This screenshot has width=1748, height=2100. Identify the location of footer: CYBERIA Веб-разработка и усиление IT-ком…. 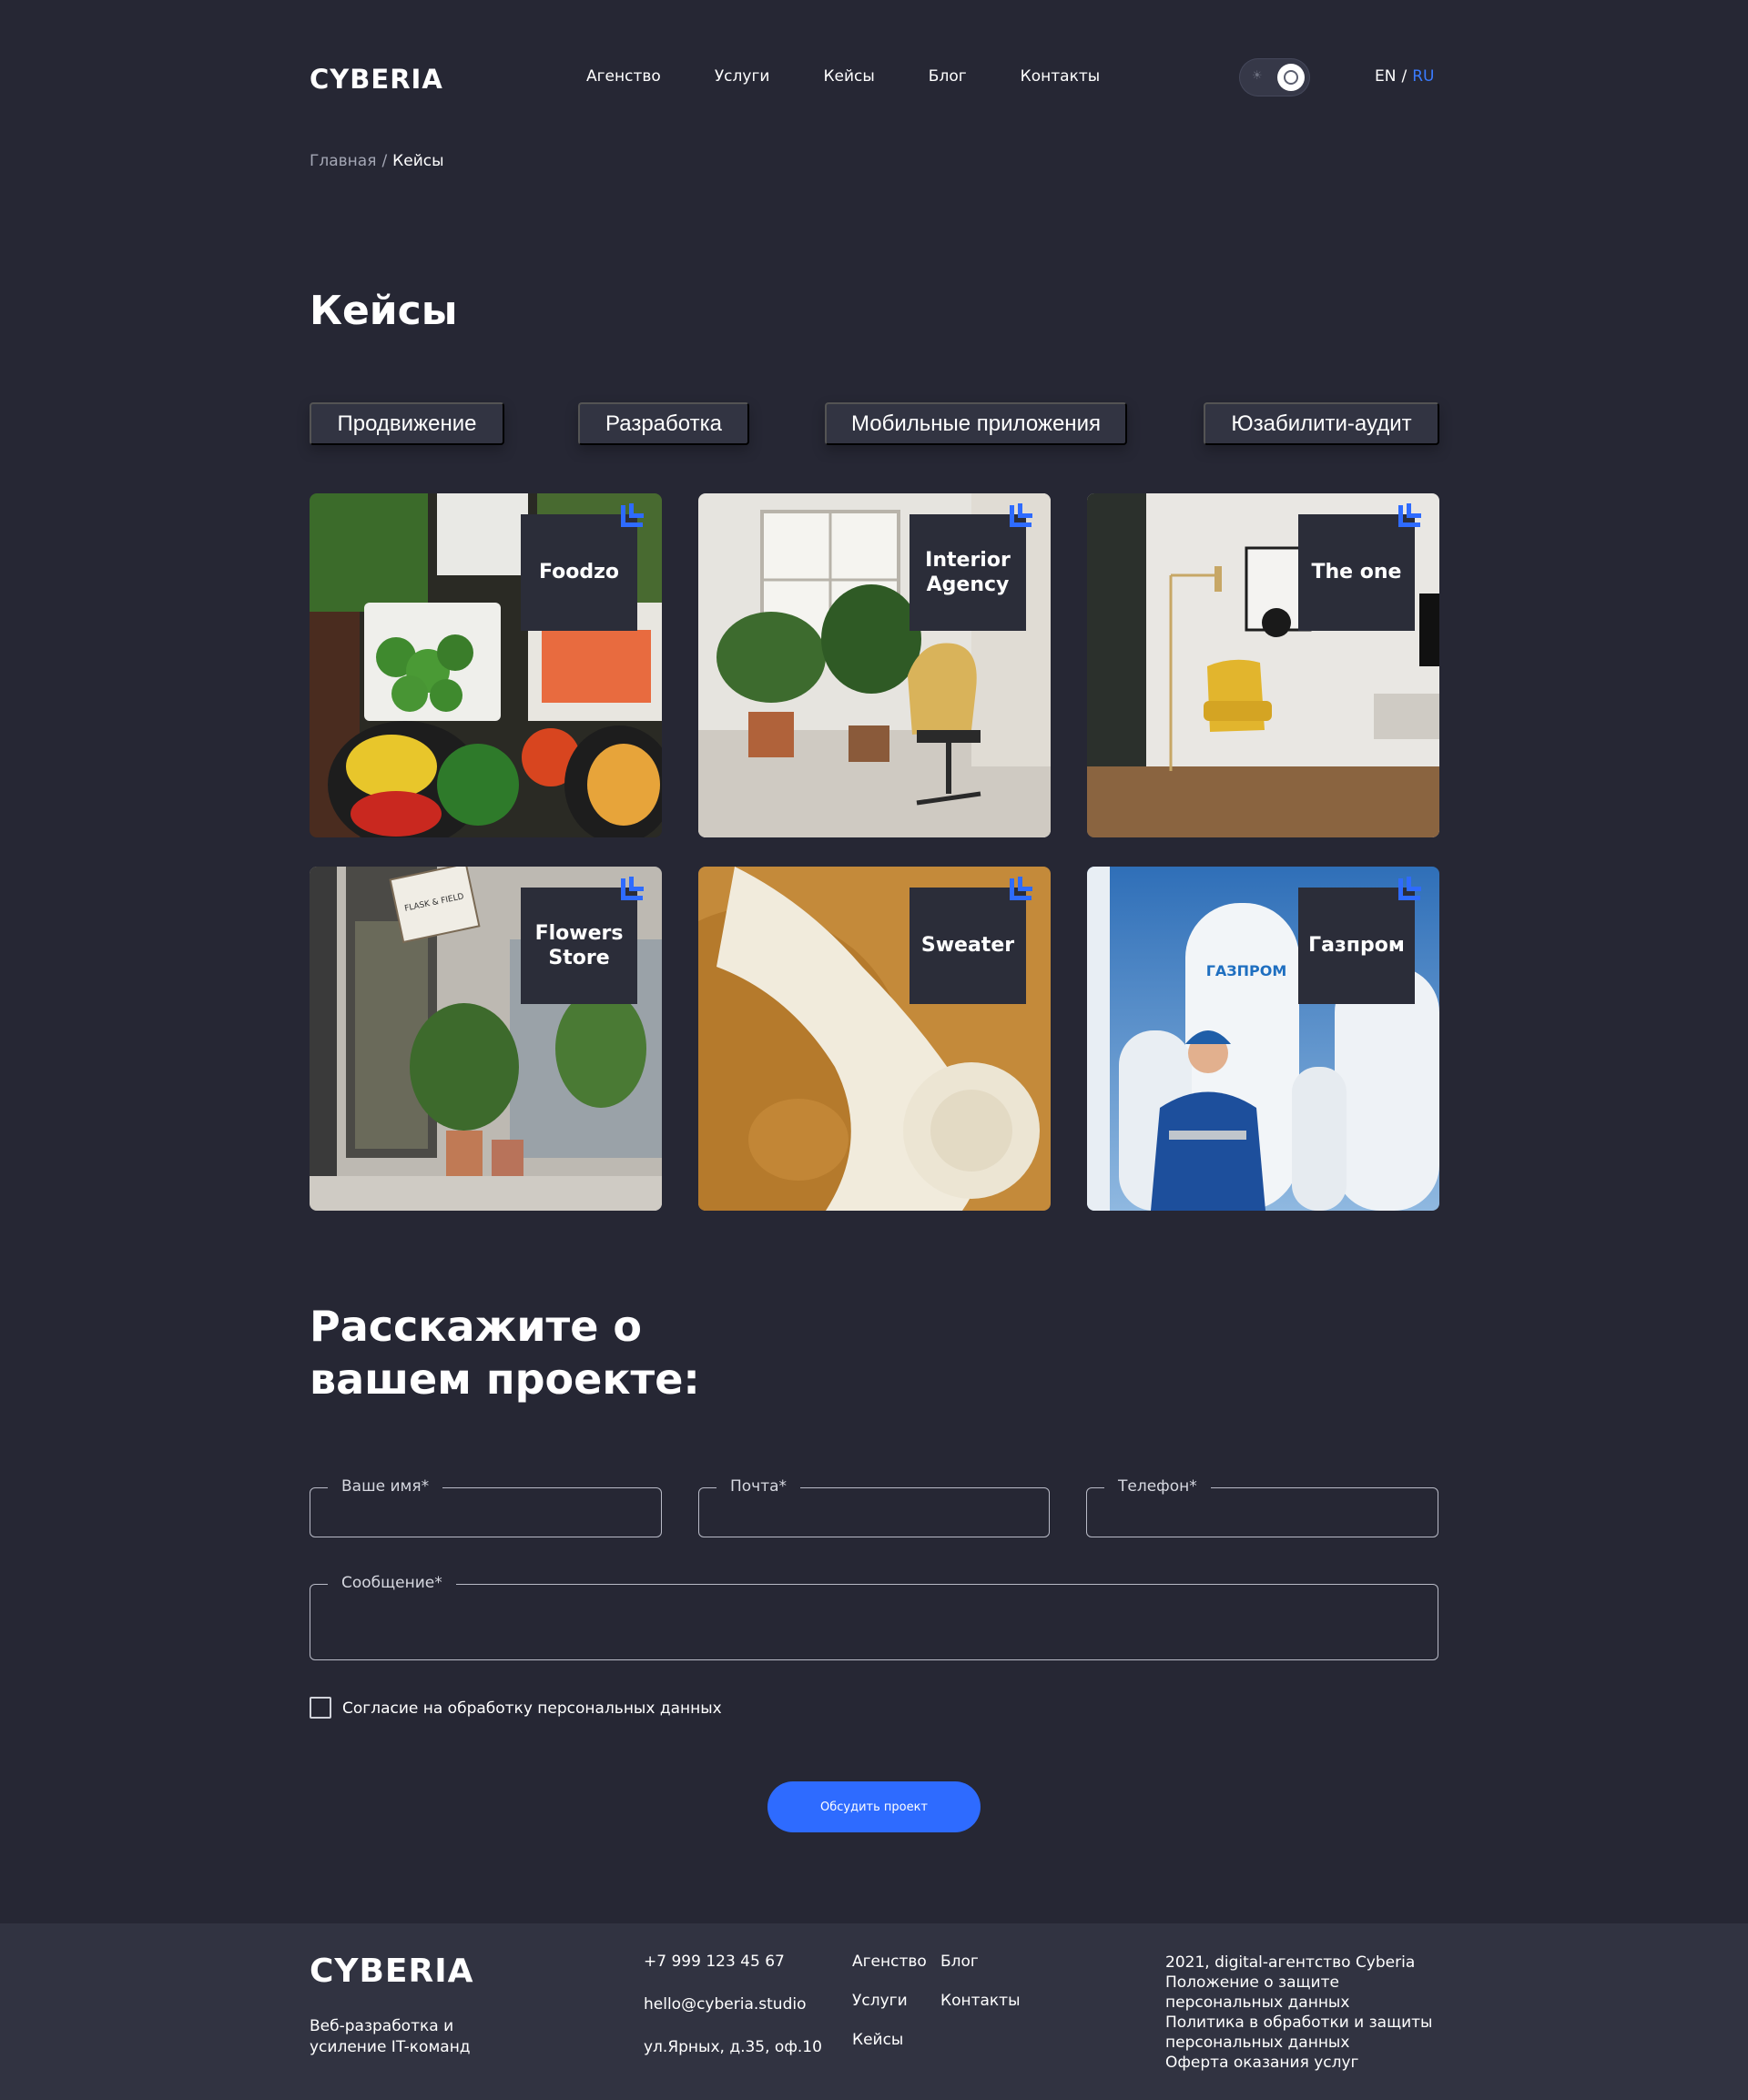
(874, 2011).